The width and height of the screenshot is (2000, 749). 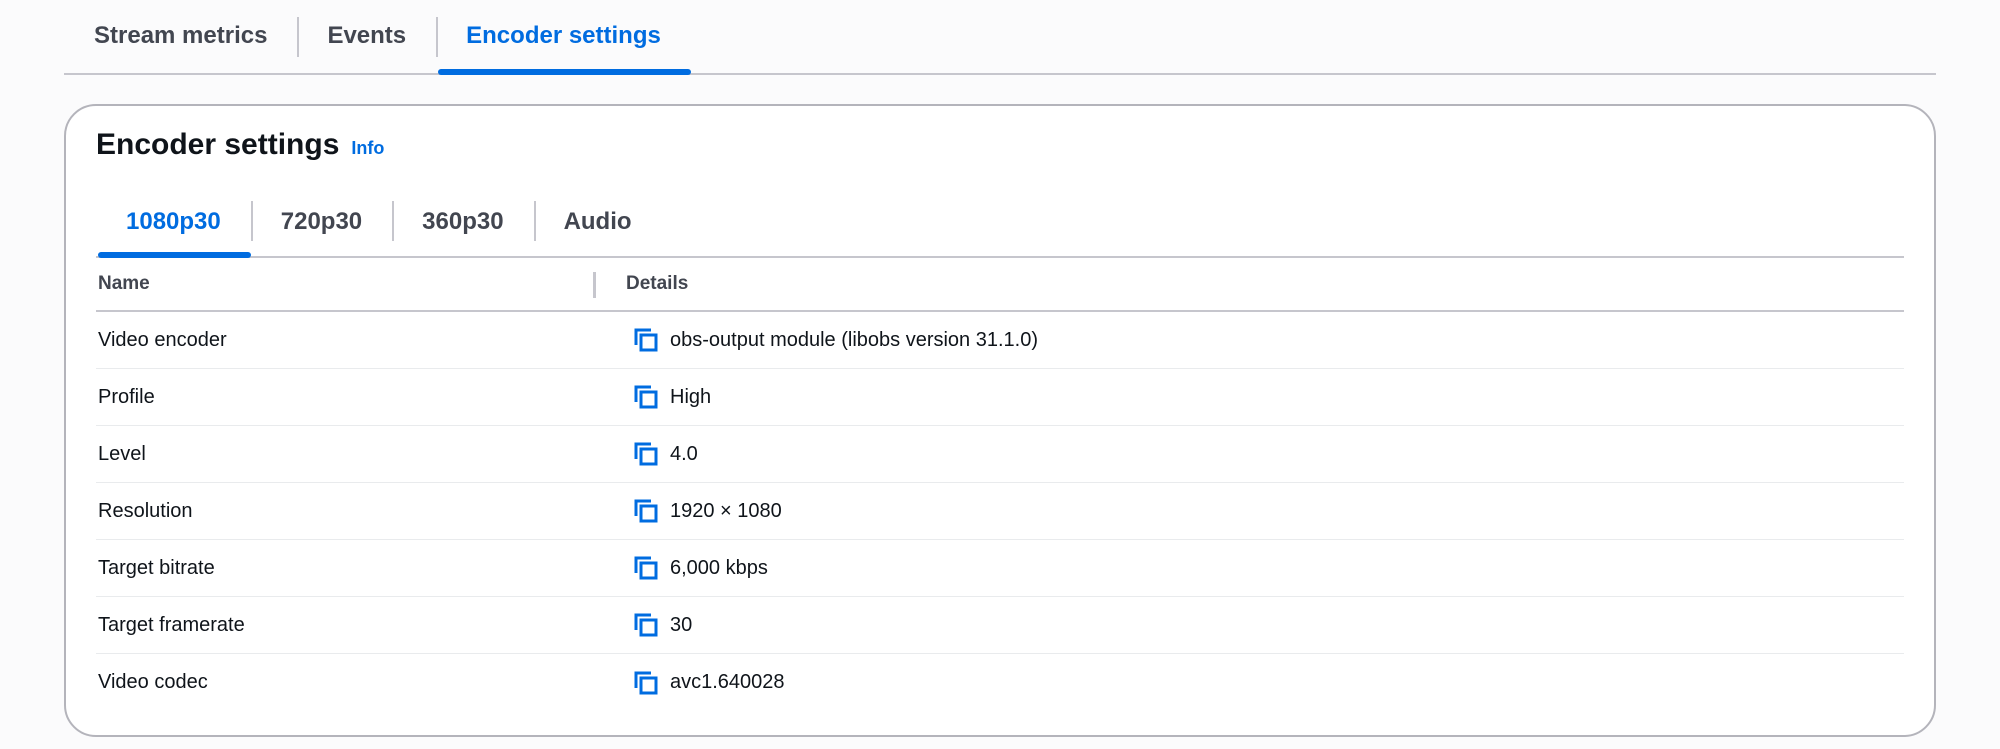 I want to click on table-row: Resolution 1920 × 1080, so click(x=1000, y=511).